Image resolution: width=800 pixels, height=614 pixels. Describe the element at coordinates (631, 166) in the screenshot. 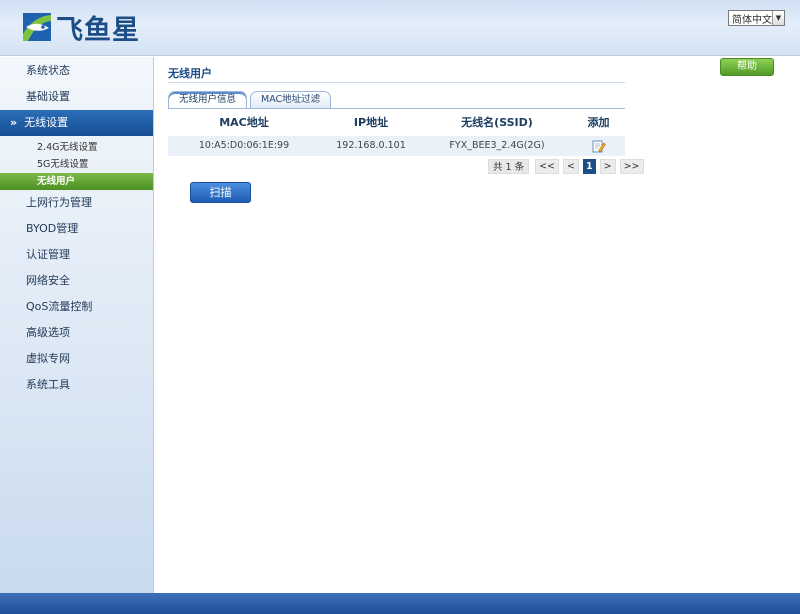

I see `pagination-last-button: >>` at that location.